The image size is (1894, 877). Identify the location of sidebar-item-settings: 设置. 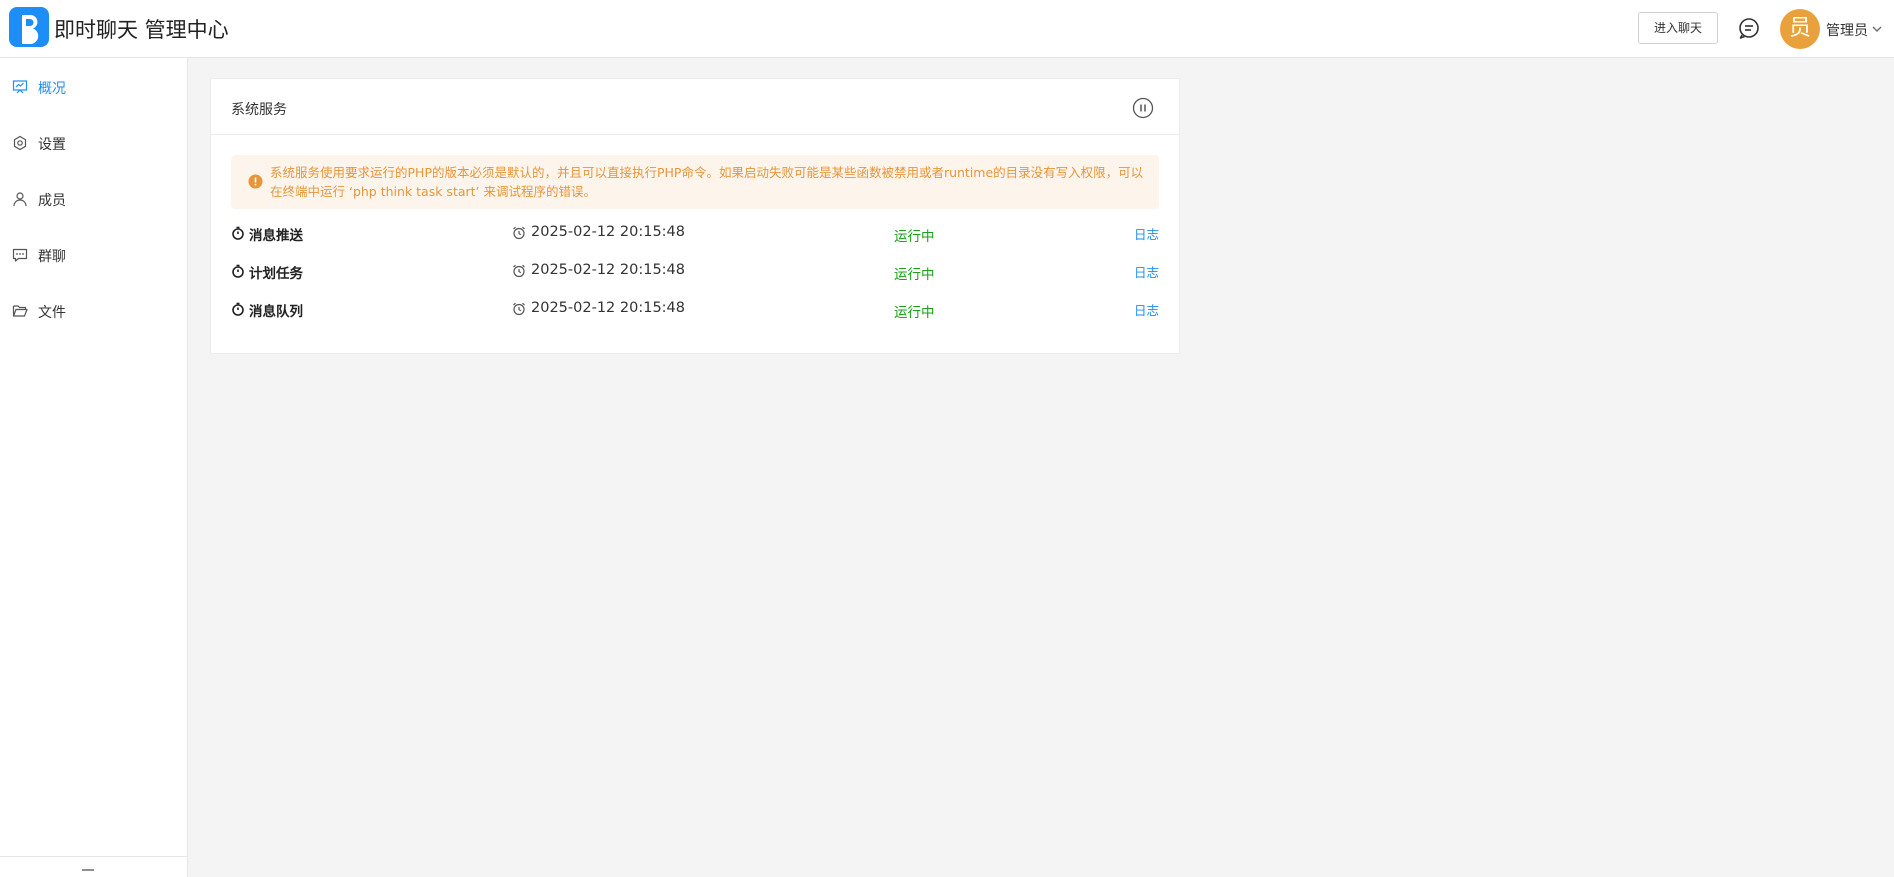
(93, 143).